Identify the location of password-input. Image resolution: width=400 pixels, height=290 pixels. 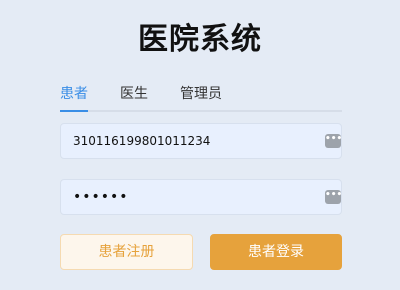
(187, 197).